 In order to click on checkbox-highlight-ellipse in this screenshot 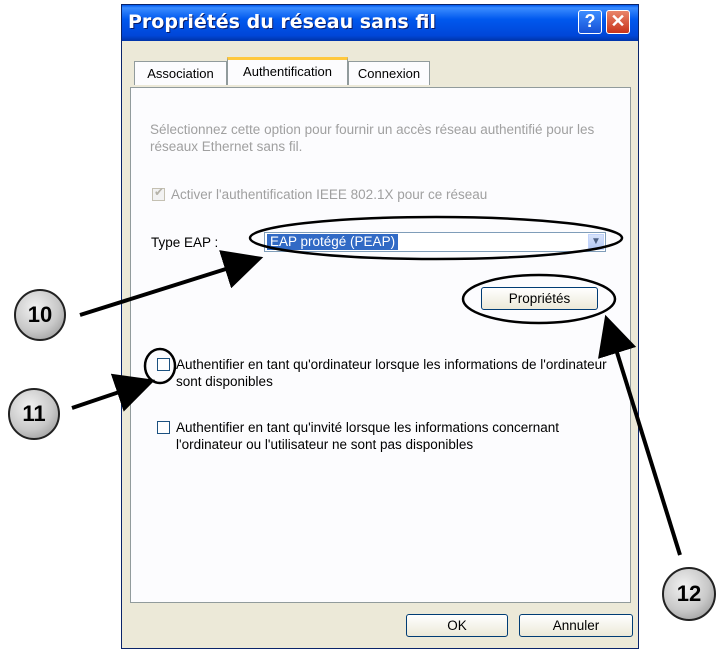, I will do `click(160, 366)`.